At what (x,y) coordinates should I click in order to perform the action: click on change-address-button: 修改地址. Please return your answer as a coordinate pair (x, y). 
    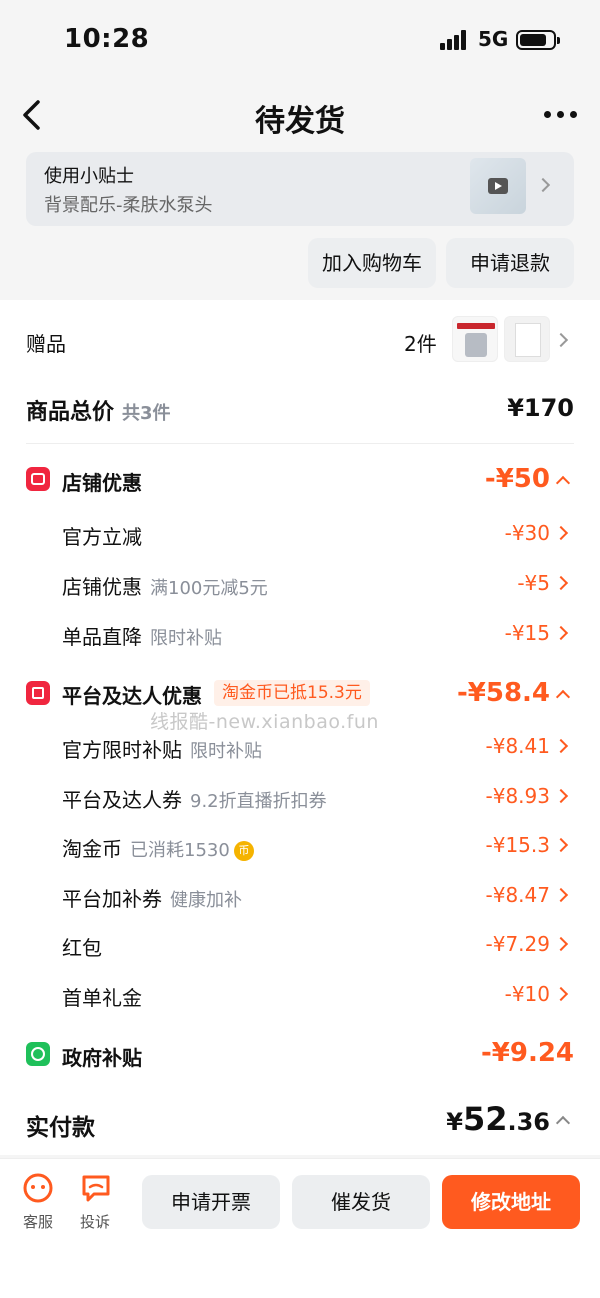
    Looking at the image, I should click on (511, 1202).